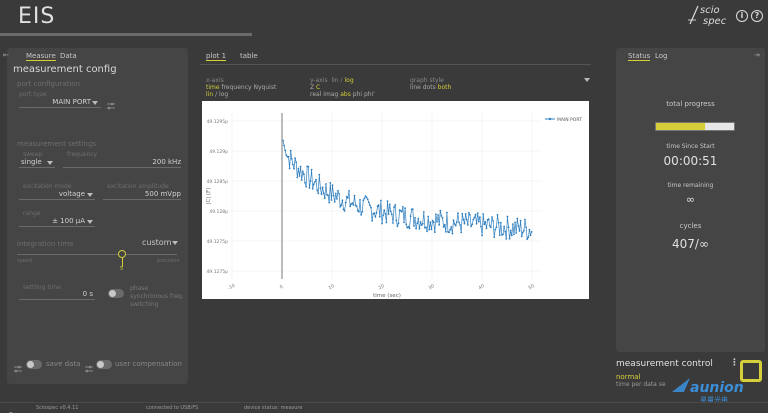 Image resolution: width=768 pixels, height=413 pixels. What do you see at coordinates (223, 94) in the screenshot?
I see `xaxis-scale-log: log` at bounding box center [223, 94].